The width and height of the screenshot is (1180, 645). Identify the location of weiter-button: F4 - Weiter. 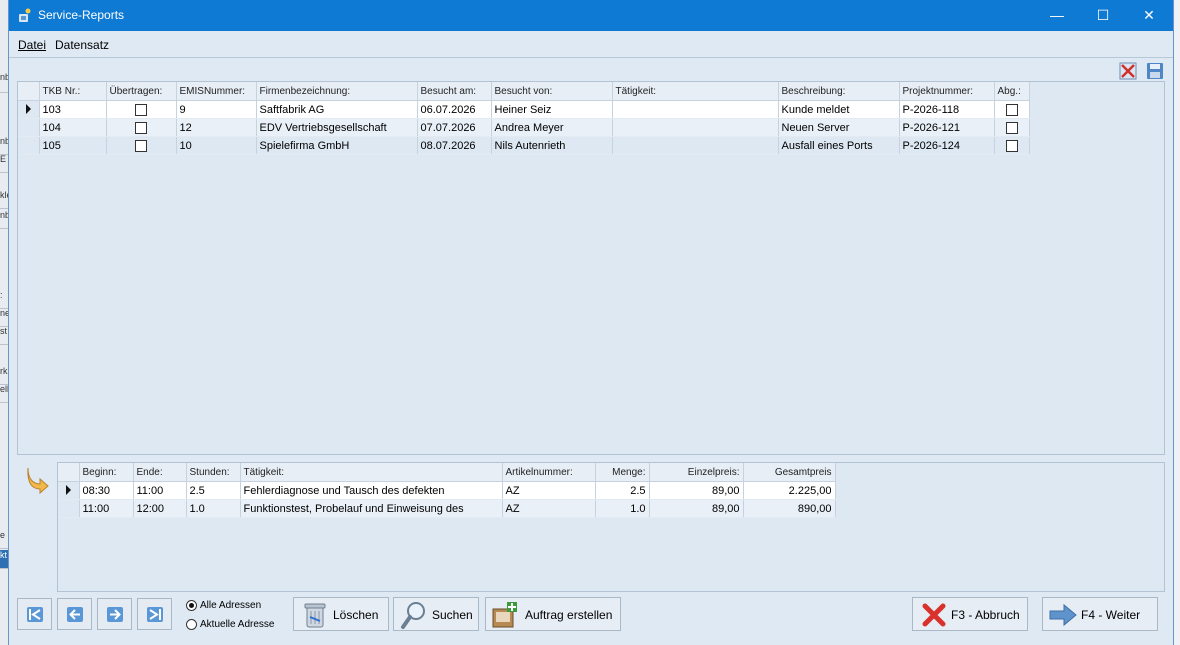
(1100, 614).